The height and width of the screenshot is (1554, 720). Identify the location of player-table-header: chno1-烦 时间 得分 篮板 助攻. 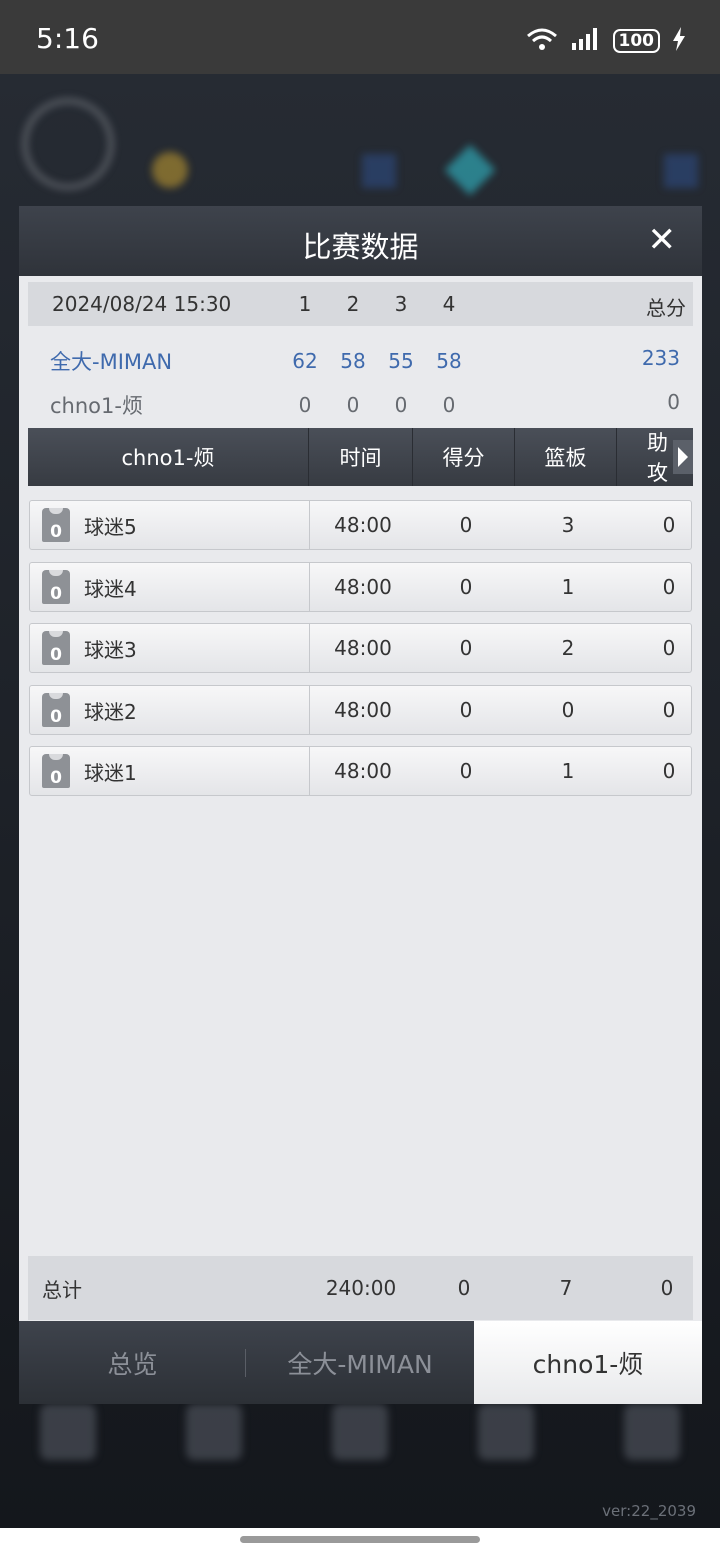
(360, 457).